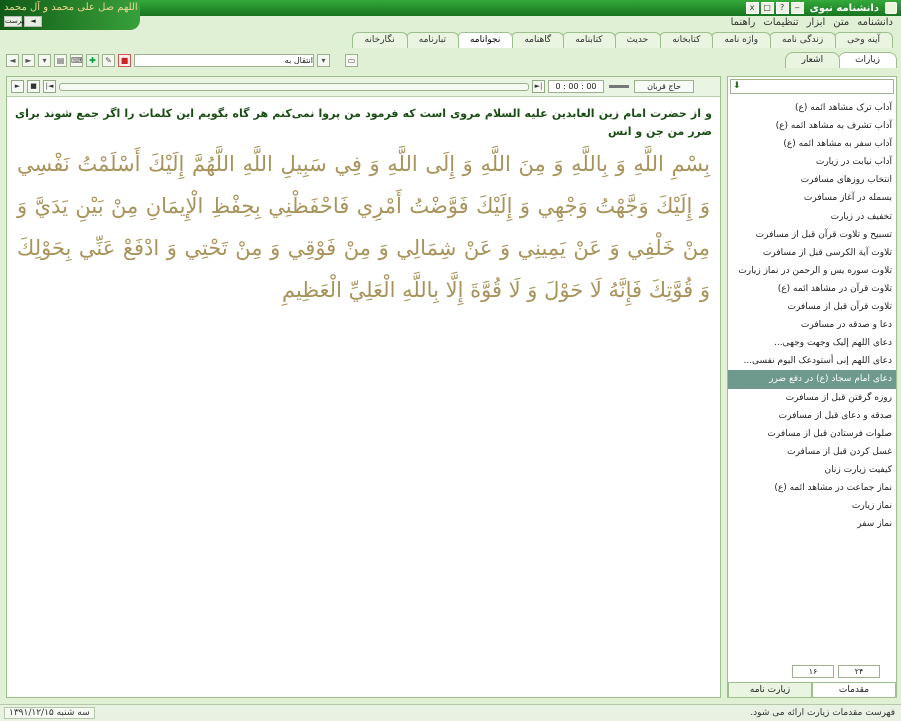 Image resolution: width=901 pixels, height=721 pixels. I want to click on goto-dropdown: انتقال به, so click(224, 60).